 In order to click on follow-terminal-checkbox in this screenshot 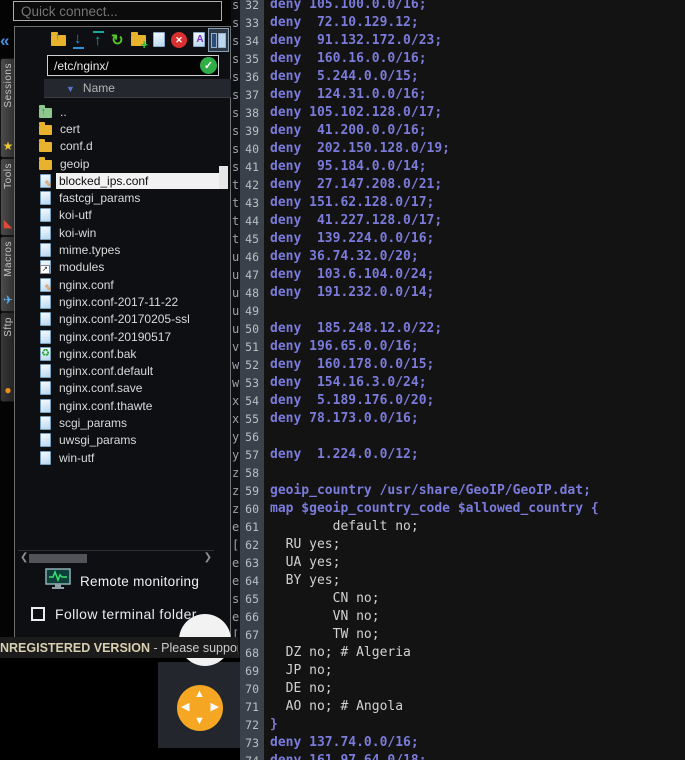, I will do `click(38, 614)`.